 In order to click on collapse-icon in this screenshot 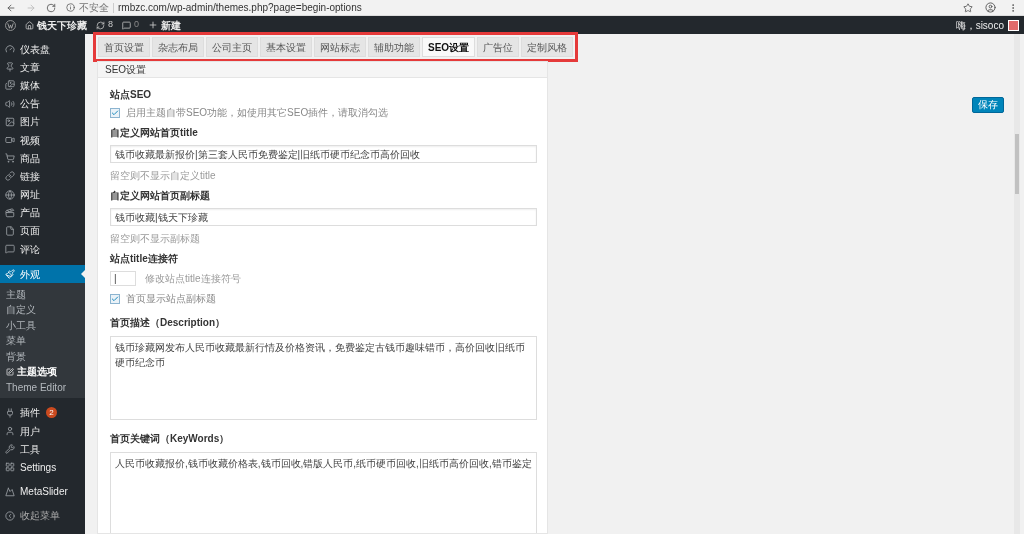, I will do `click(10, 515)`.